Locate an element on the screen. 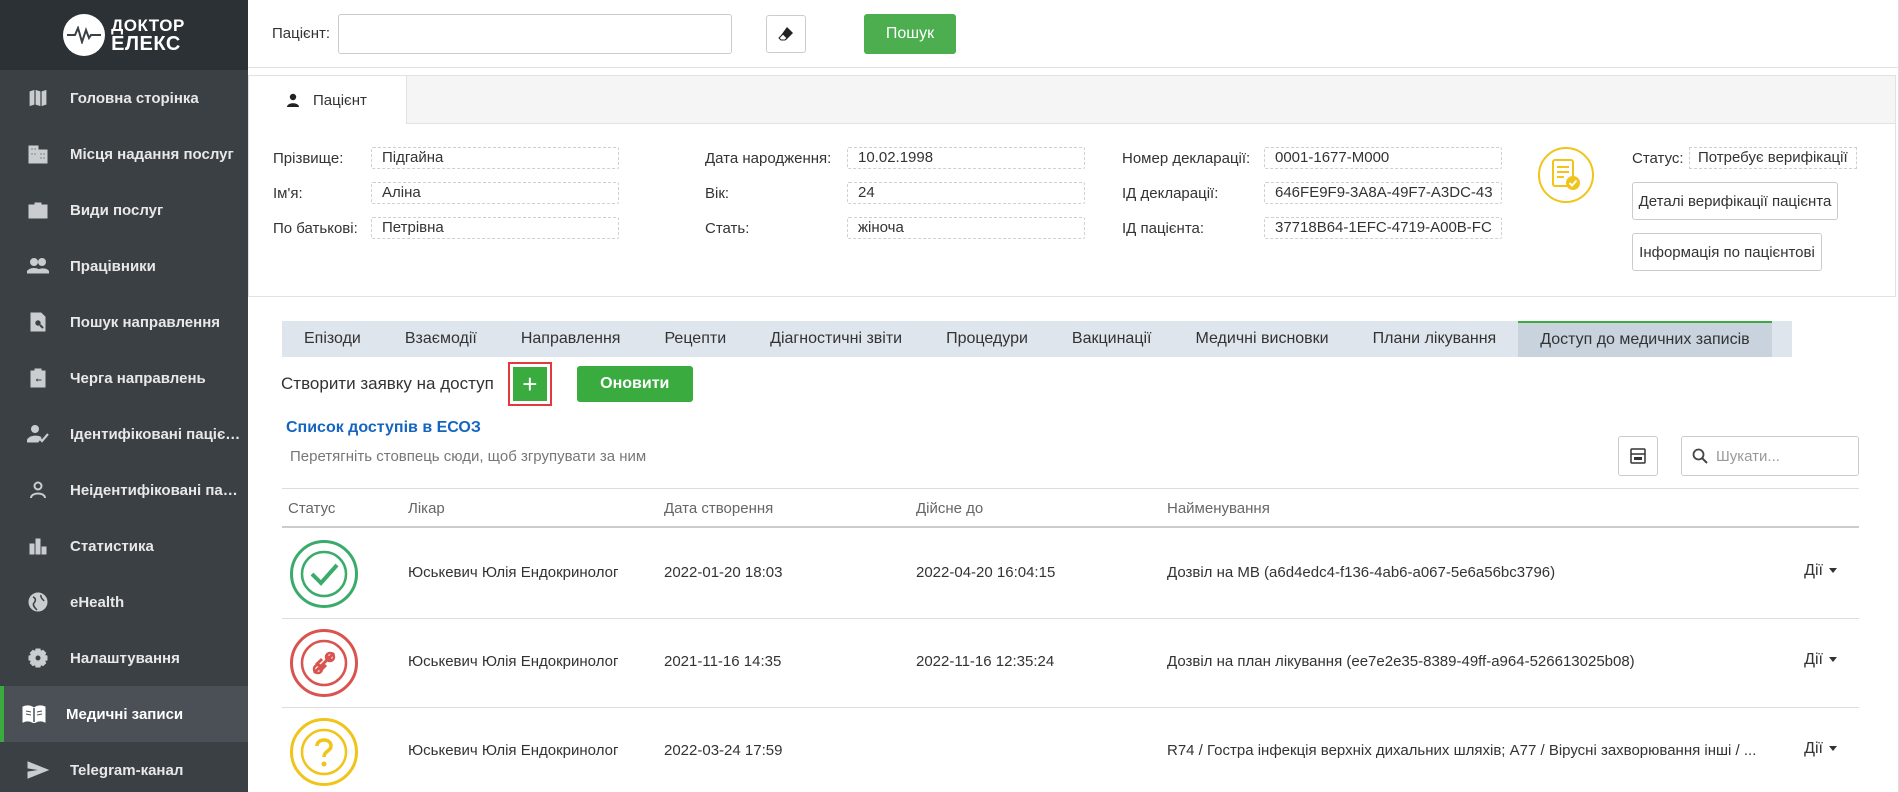 The image size is (1899, 792). sidebar-item-gear: Налаштування is located at coordinates (124, 658).